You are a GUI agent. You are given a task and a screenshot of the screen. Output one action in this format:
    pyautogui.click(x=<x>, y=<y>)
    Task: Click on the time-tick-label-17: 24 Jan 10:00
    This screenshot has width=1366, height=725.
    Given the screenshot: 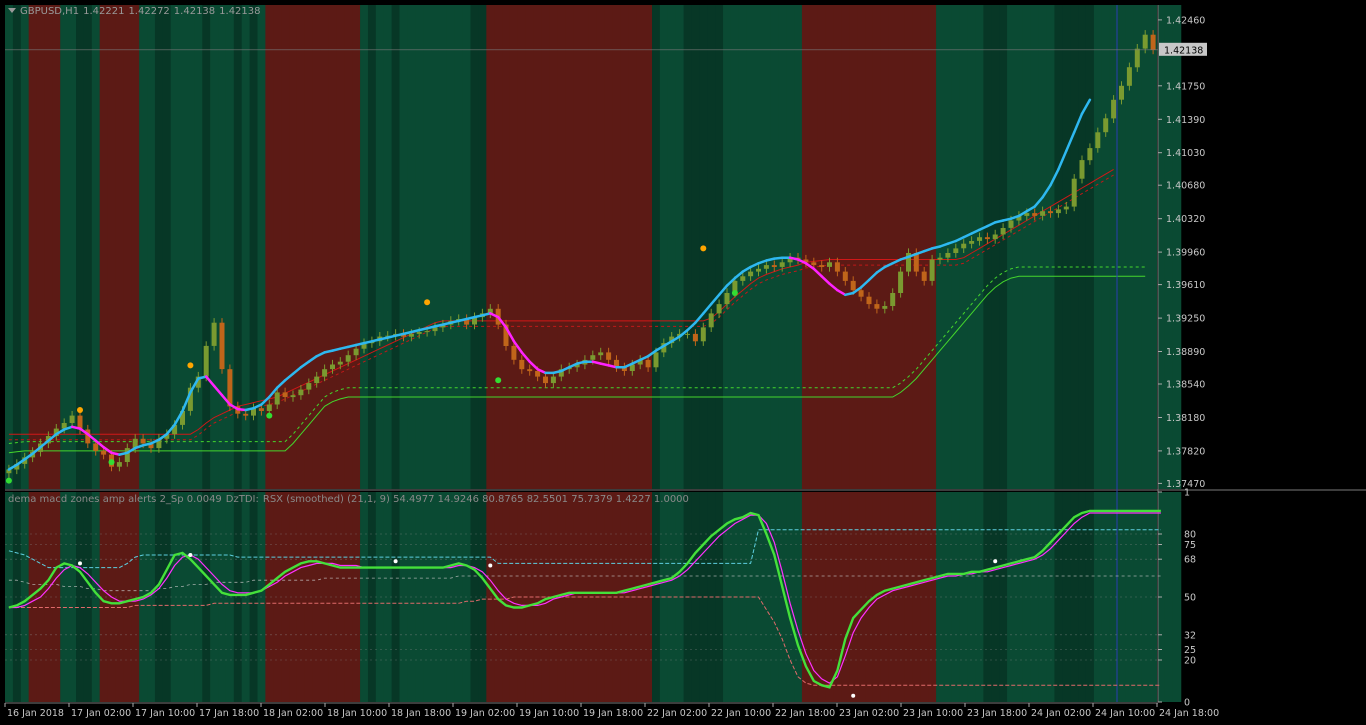 What is the action you would take?
    pyautogui.click(x=1125, y=713)
    